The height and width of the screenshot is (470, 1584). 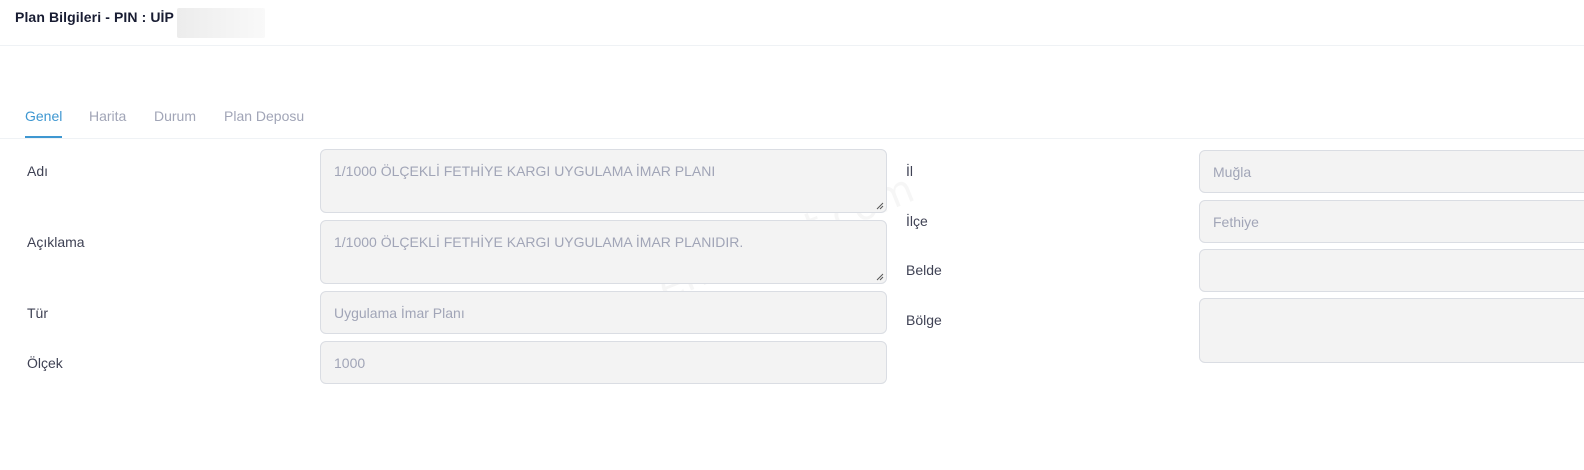 I want to click on olcek-value: 1000, so click(x=350, y=362).